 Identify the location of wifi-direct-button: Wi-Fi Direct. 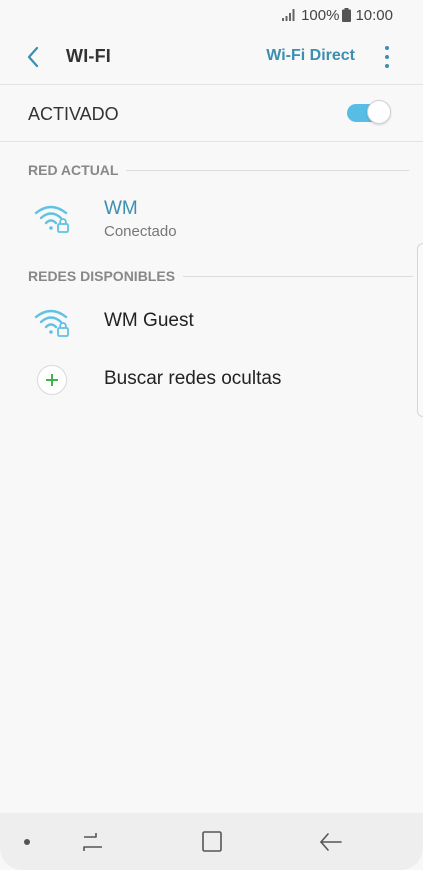
(310, 56).